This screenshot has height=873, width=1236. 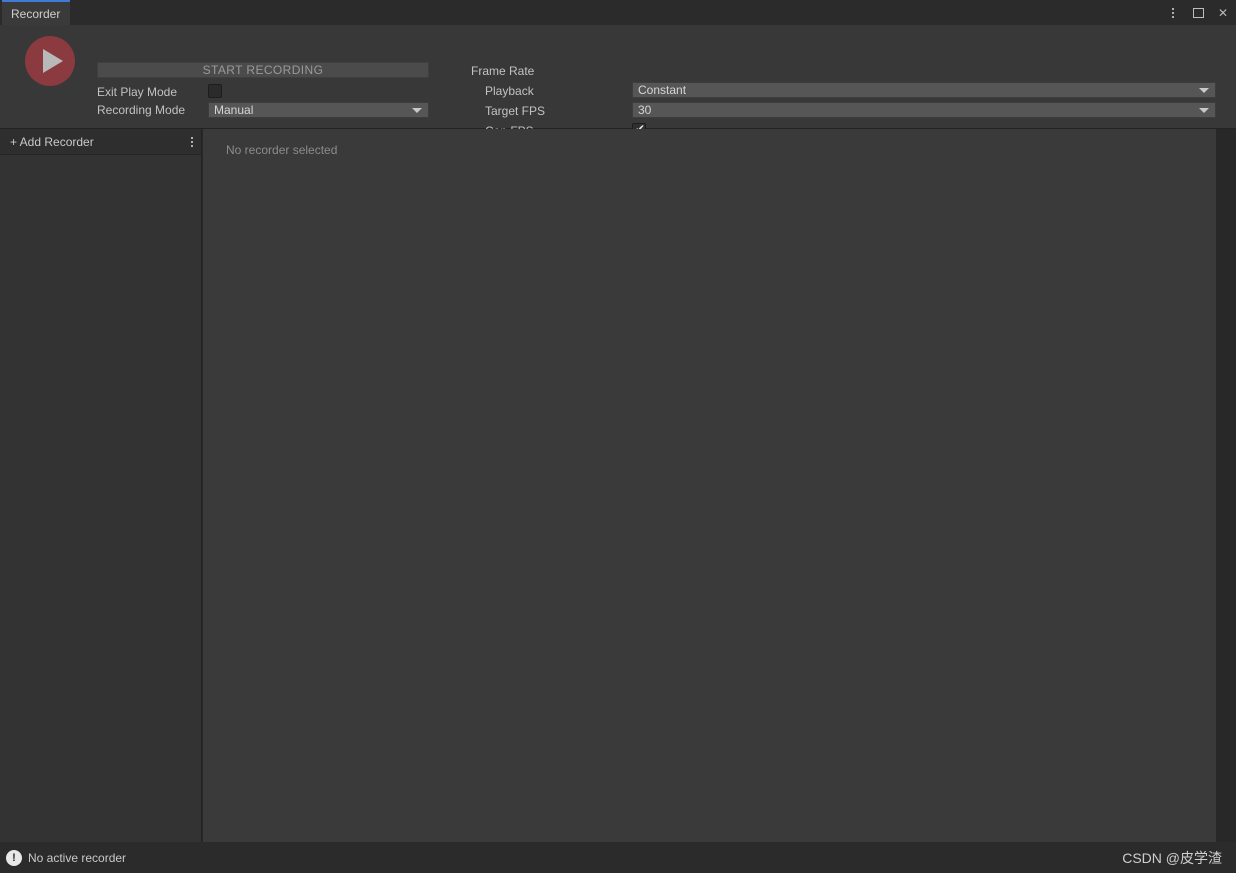 I want to click on no-recorder-selected-message: No recorder selected, so click(x=282, y=150).